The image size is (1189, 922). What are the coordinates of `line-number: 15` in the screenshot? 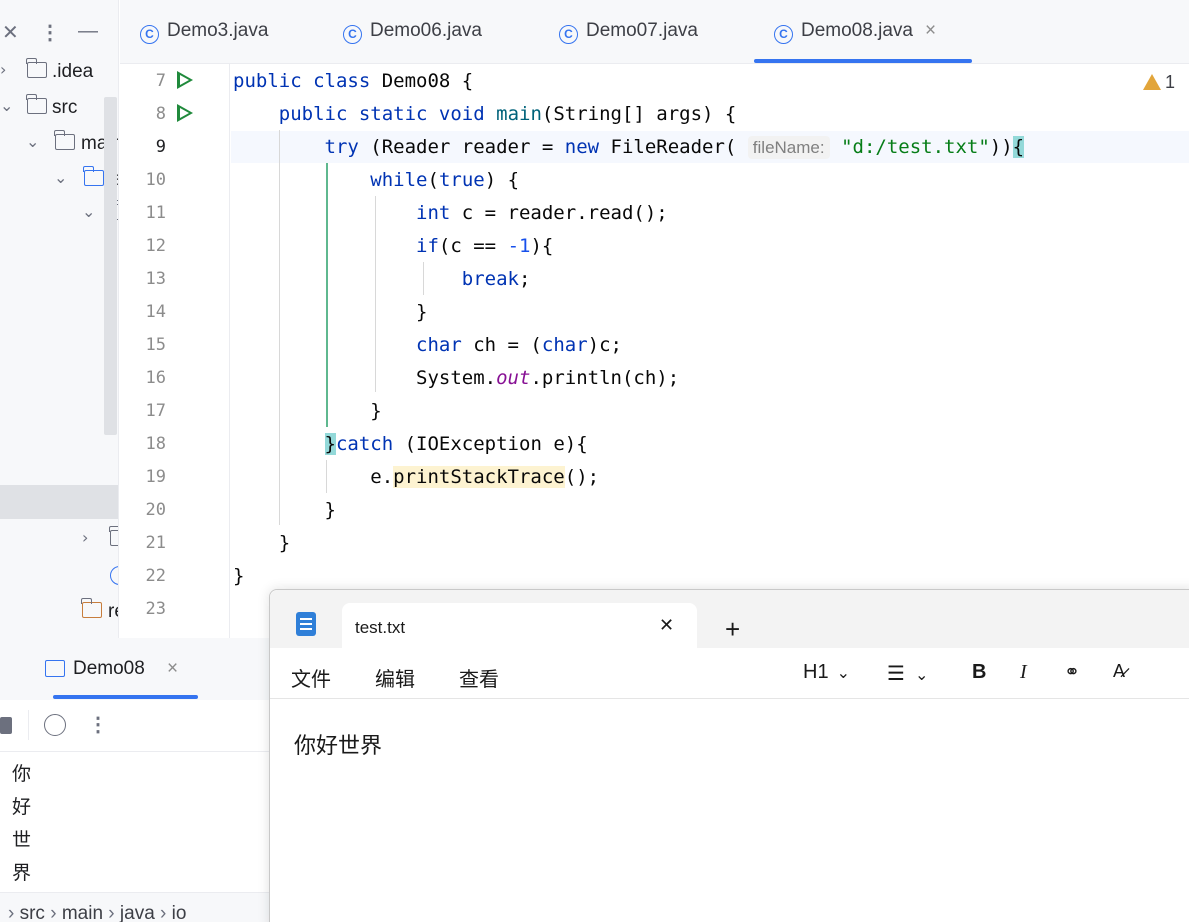 It's located at (155, 345).